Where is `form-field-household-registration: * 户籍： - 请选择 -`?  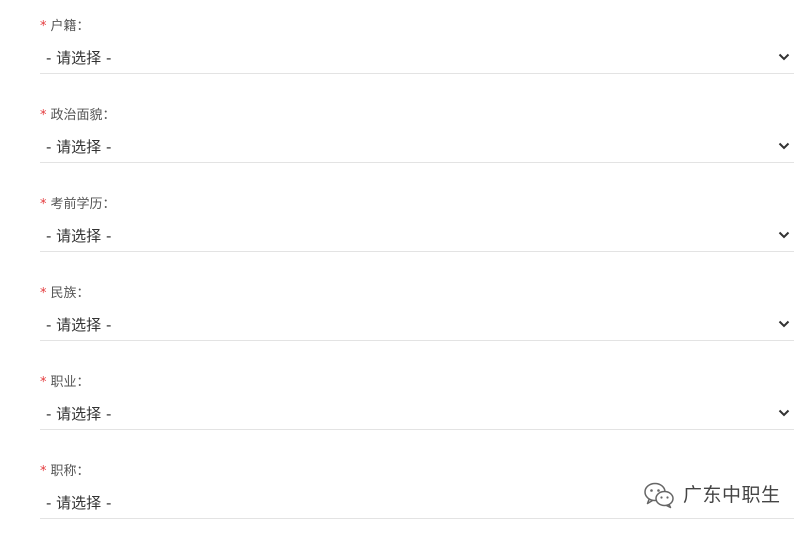
form-field-household-registration: * 户籍： - 请选择 - is located at coordinates (417, 53).